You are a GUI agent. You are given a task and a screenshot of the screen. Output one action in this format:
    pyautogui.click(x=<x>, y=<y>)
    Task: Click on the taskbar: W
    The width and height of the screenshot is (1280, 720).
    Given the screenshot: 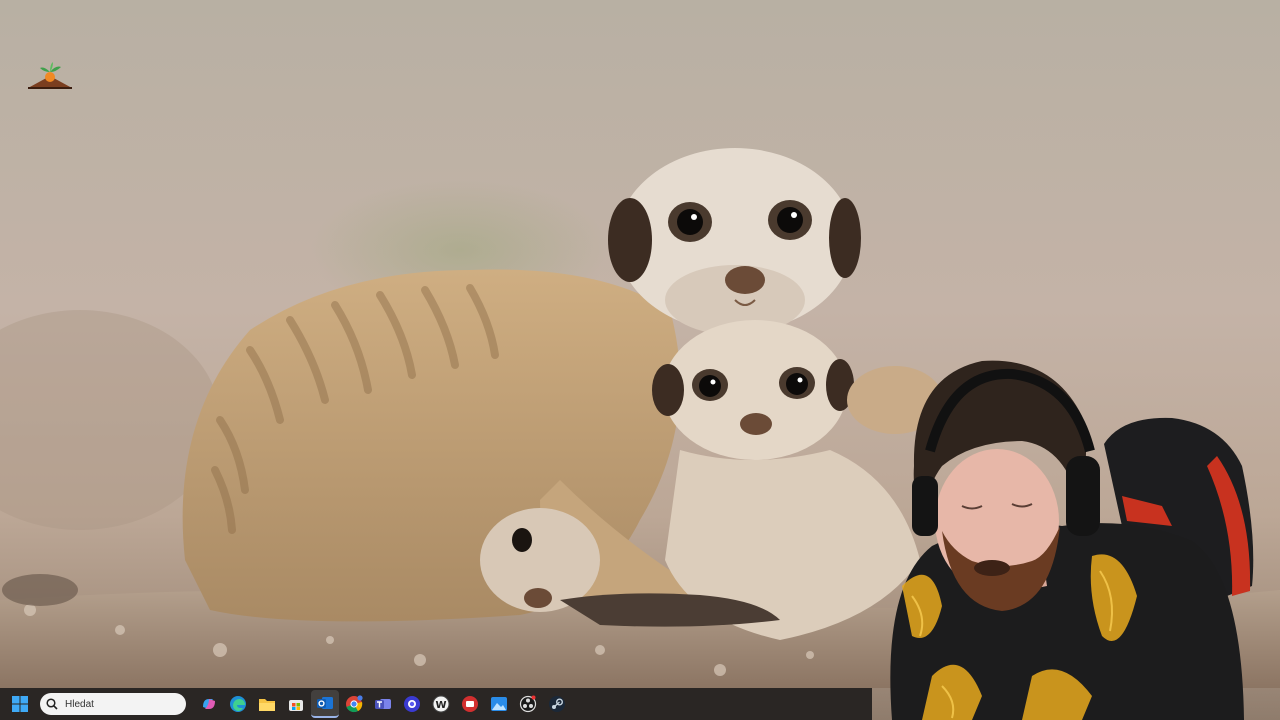 What is the action you would take?
    pyautogui.click(x=436, y=704)
    